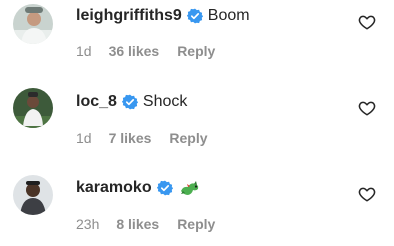  Describe the element at coordinates (130, 138) in the screenshot. I see `likes-count: 7 likes` at that location.